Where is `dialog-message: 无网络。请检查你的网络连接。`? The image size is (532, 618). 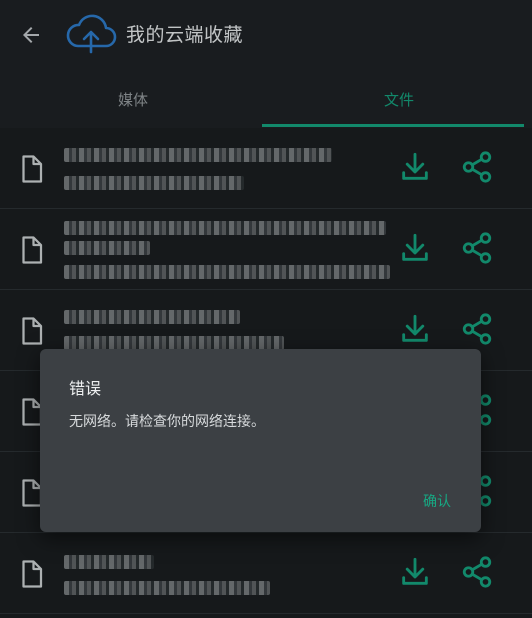 dialog-message: 无网络。请检查你的网络连接。 is located at coordinates (167, 422).